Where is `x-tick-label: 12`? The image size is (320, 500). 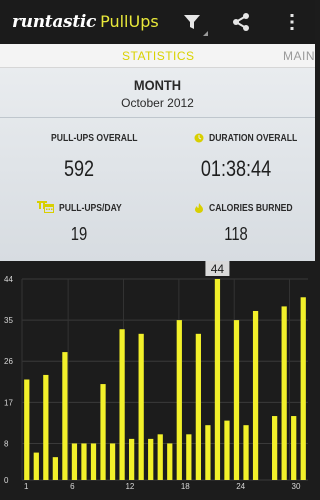 x-tick-label: 12 is located at coordinates (129, 486).